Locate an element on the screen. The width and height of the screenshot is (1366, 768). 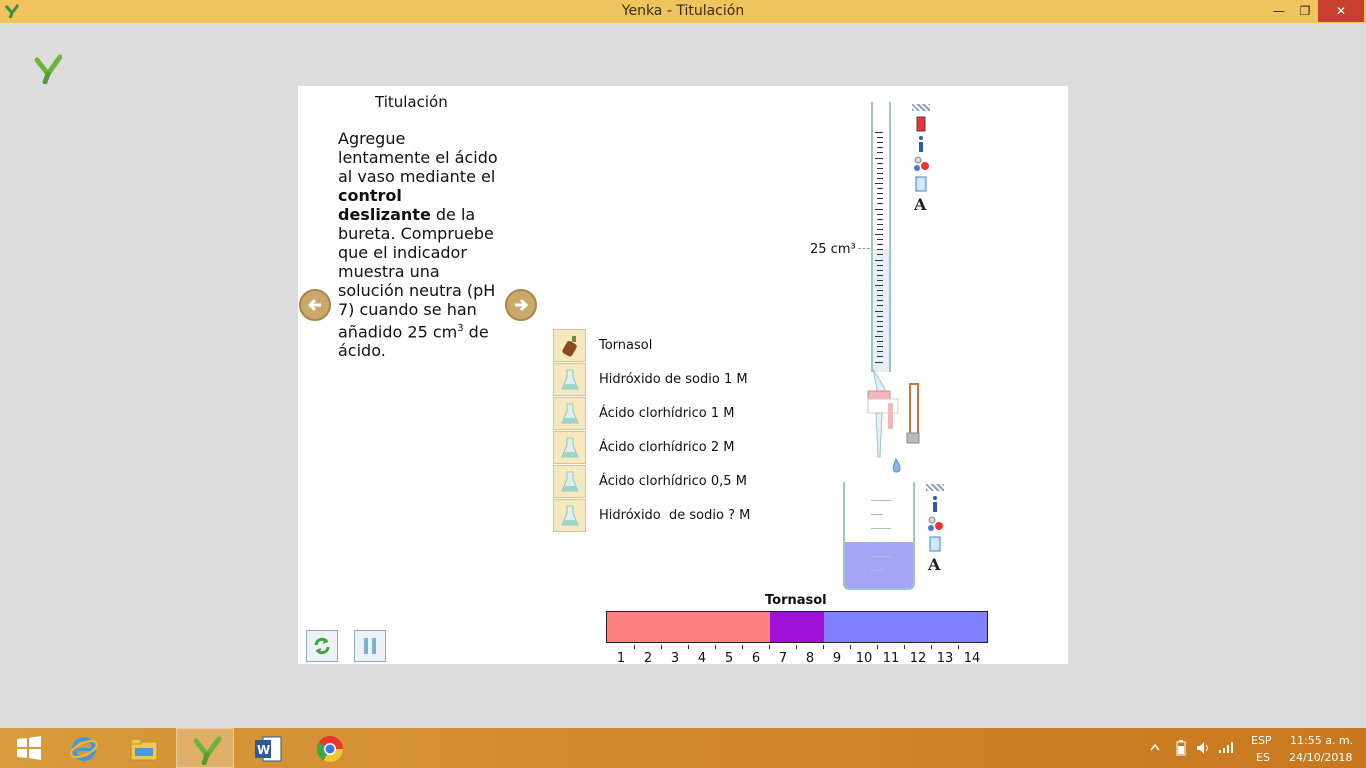
taskbar-yenka is located at coordinates (205, 748).